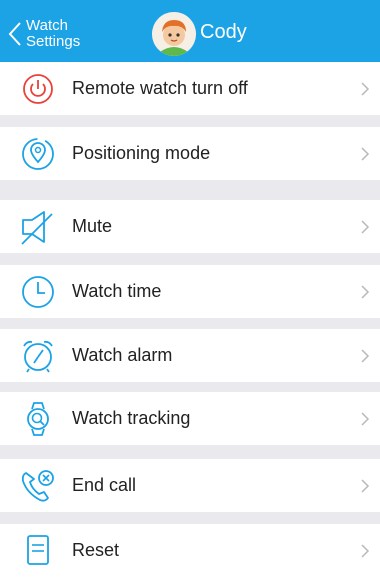 The width and height of the screenshot is (380, 577). Describe the element at coordinates (92, 226) in the screenshot. I see `menu-item-label: Mute` at that location.